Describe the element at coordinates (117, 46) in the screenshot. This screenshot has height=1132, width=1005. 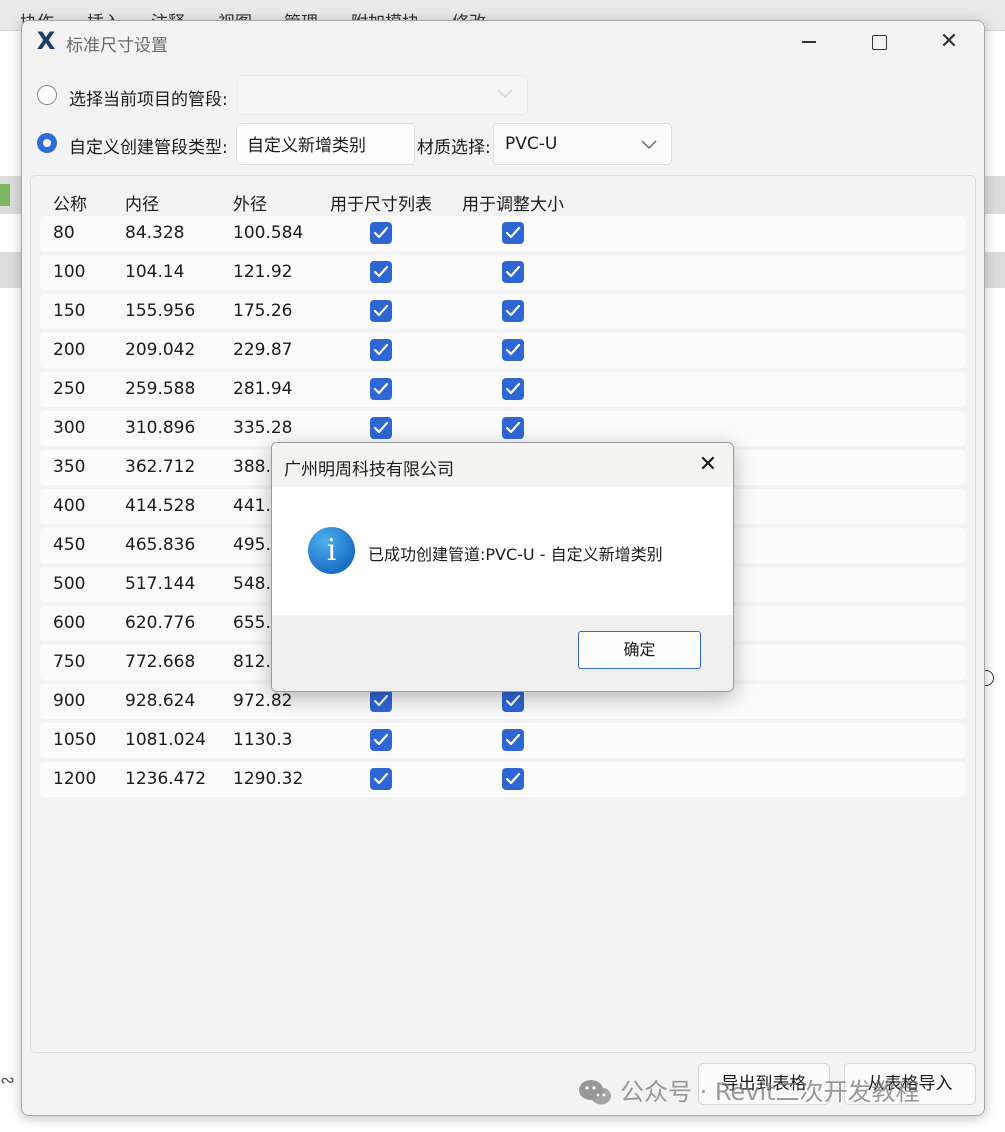
I see `window-title: 标准尺寸设置` at that location.